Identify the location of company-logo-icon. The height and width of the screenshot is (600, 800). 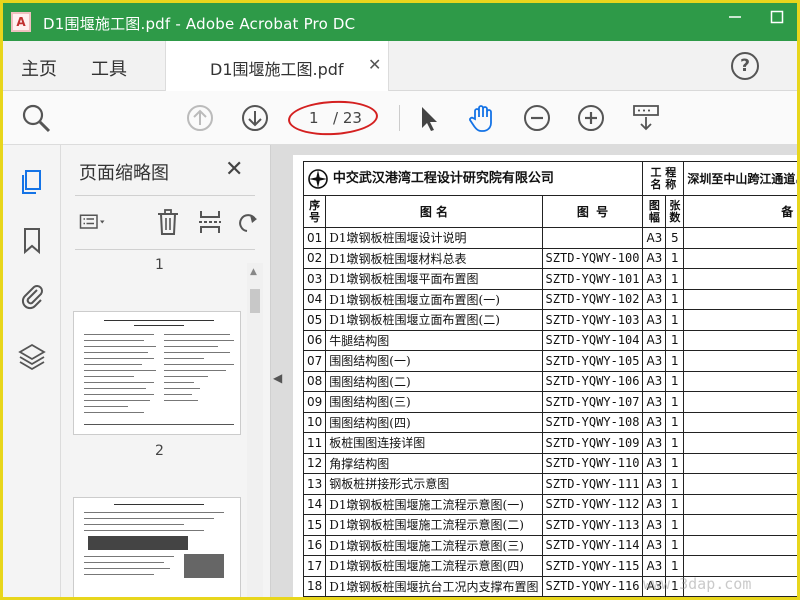
(318, 178).